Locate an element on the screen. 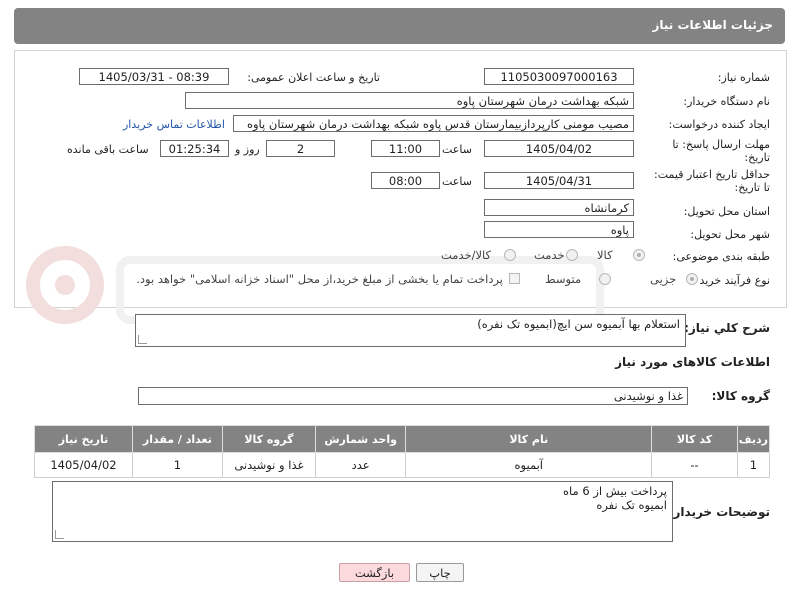  treasury-payment-checkbox is located at coordinates (514, 278).